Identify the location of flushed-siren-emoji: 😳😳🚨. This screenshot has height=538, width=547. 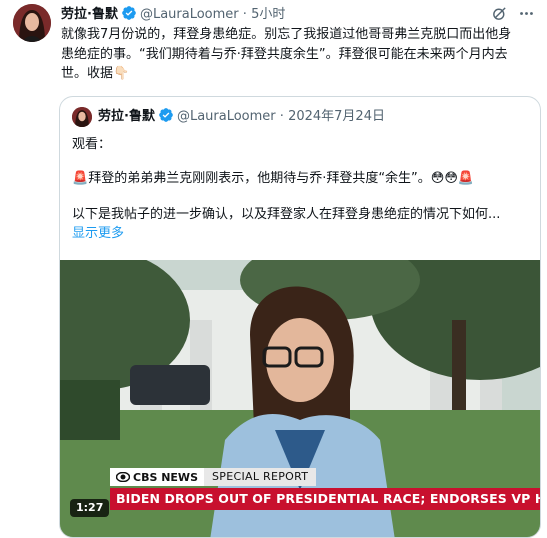
(452, 178).